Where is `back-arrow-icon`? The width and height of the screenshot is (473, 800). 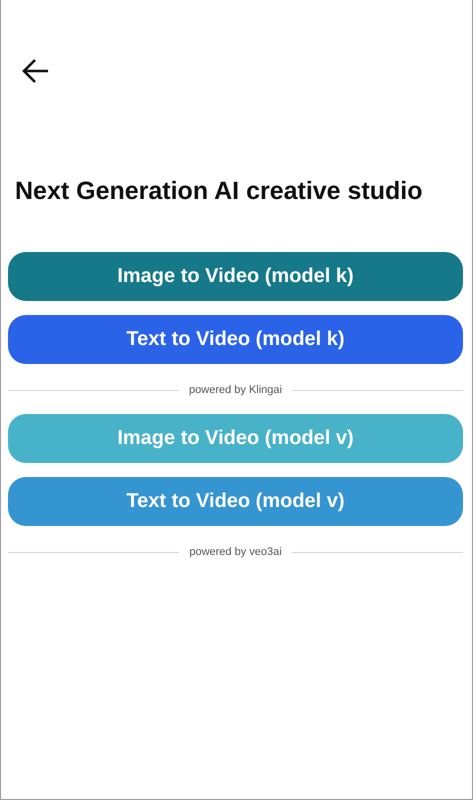
back-arrow-icon is located at coordinates (36, 71).